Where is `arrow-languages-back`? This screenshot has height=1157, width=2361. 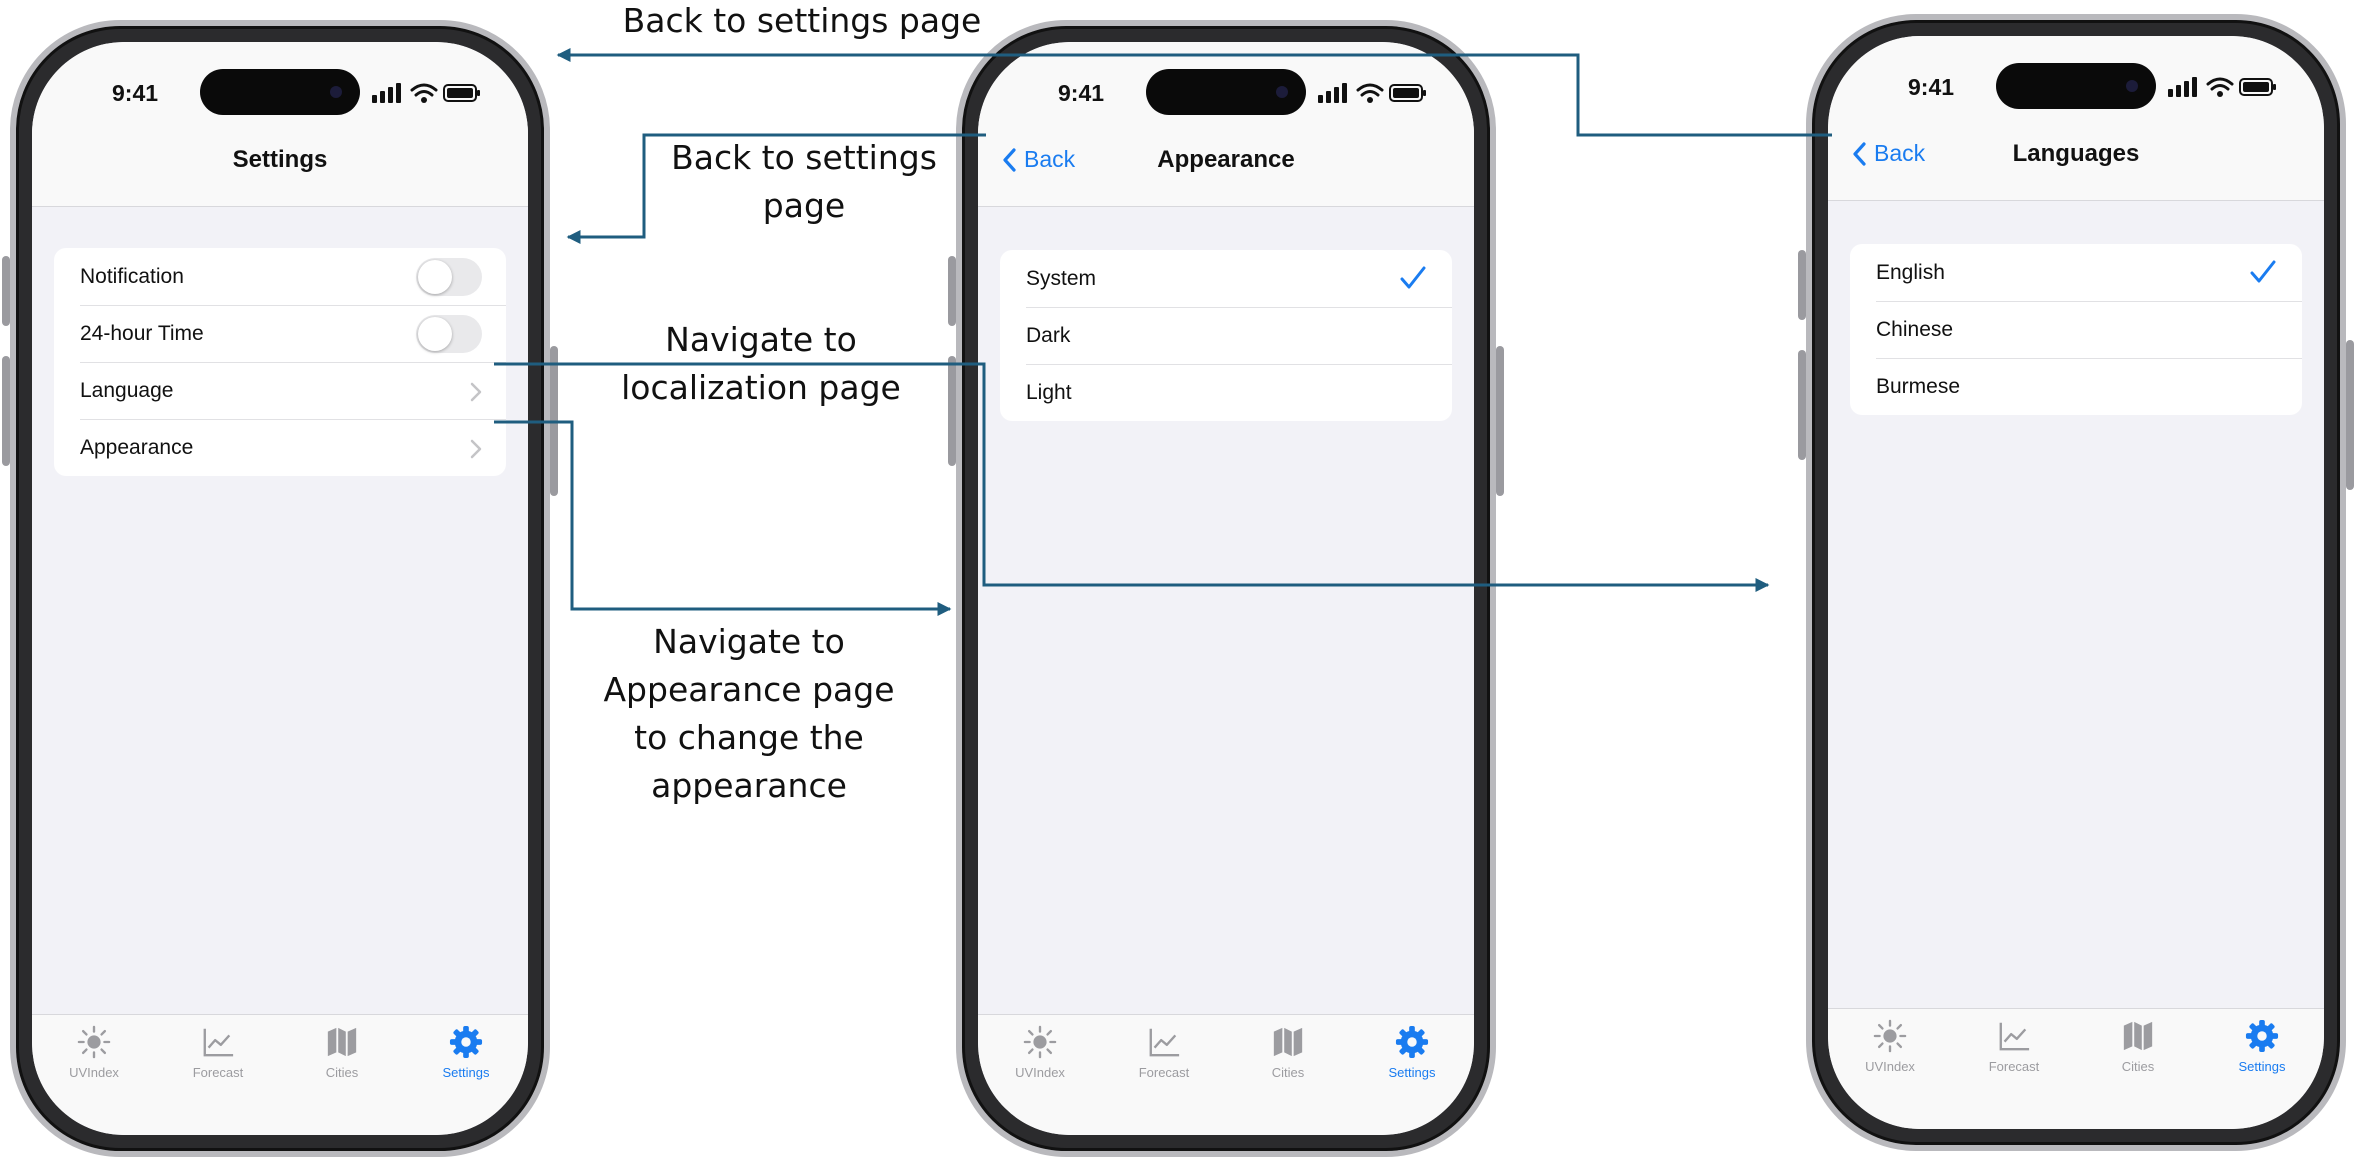 arrow-languages-back is located at coordinates (1194, 92).